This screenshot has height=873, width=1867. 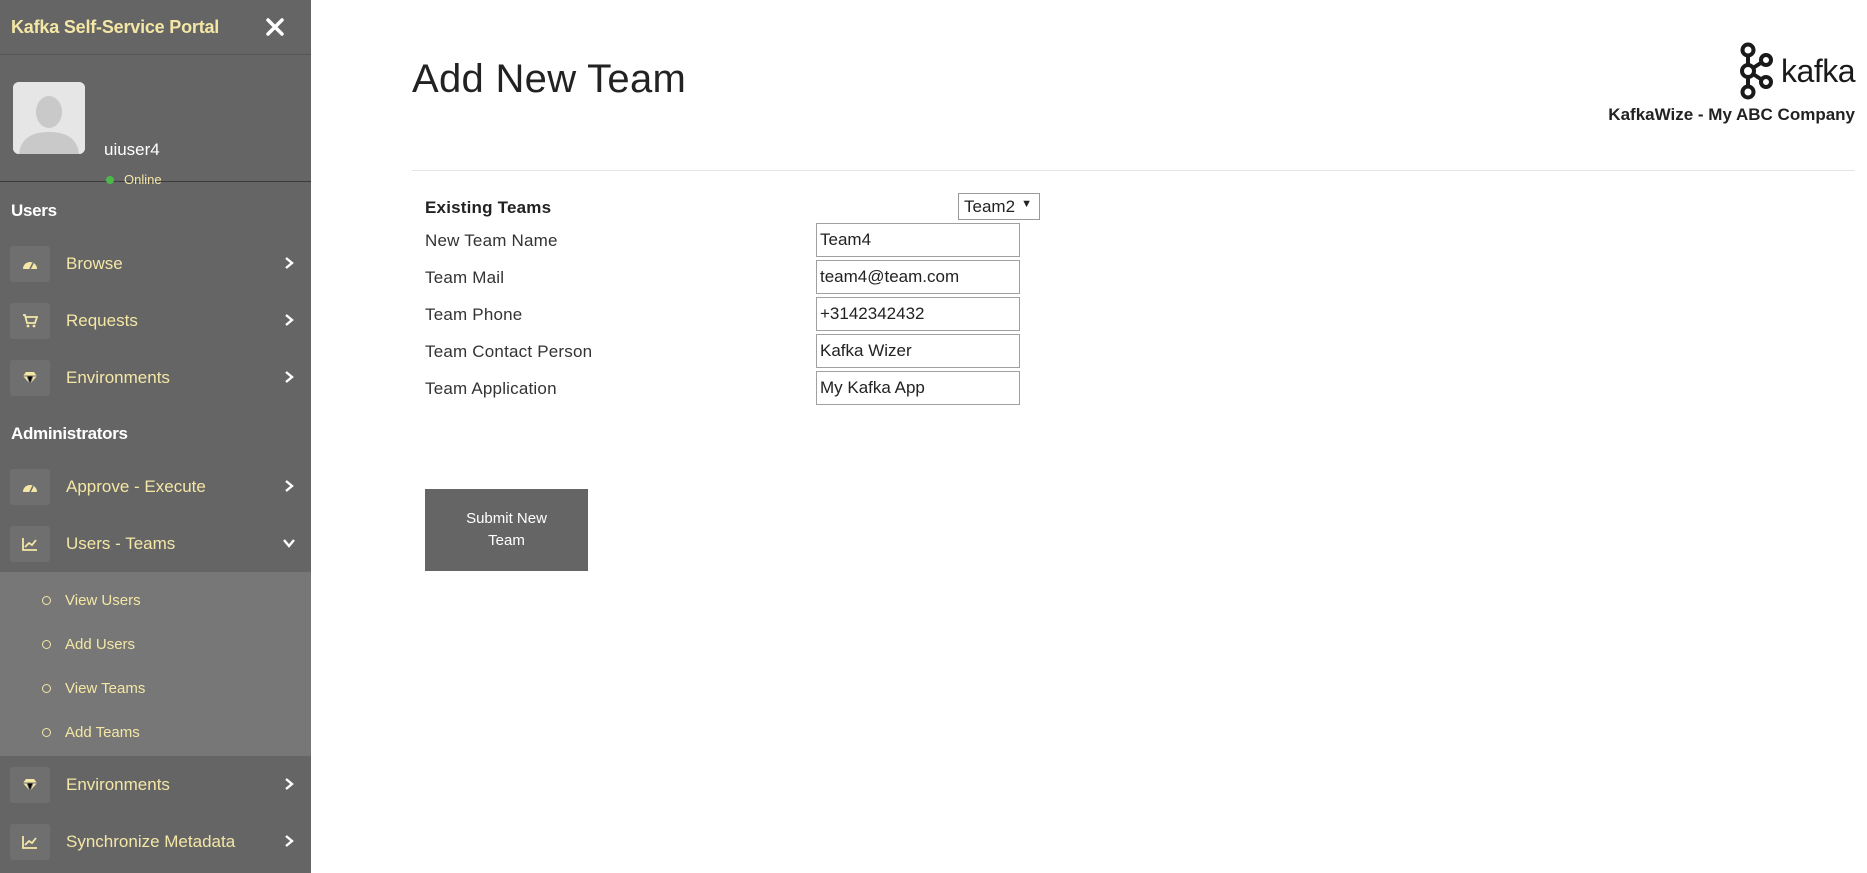 I want to click on nav-item-users-teams: Users - Teams, so click(x=155, y=543).